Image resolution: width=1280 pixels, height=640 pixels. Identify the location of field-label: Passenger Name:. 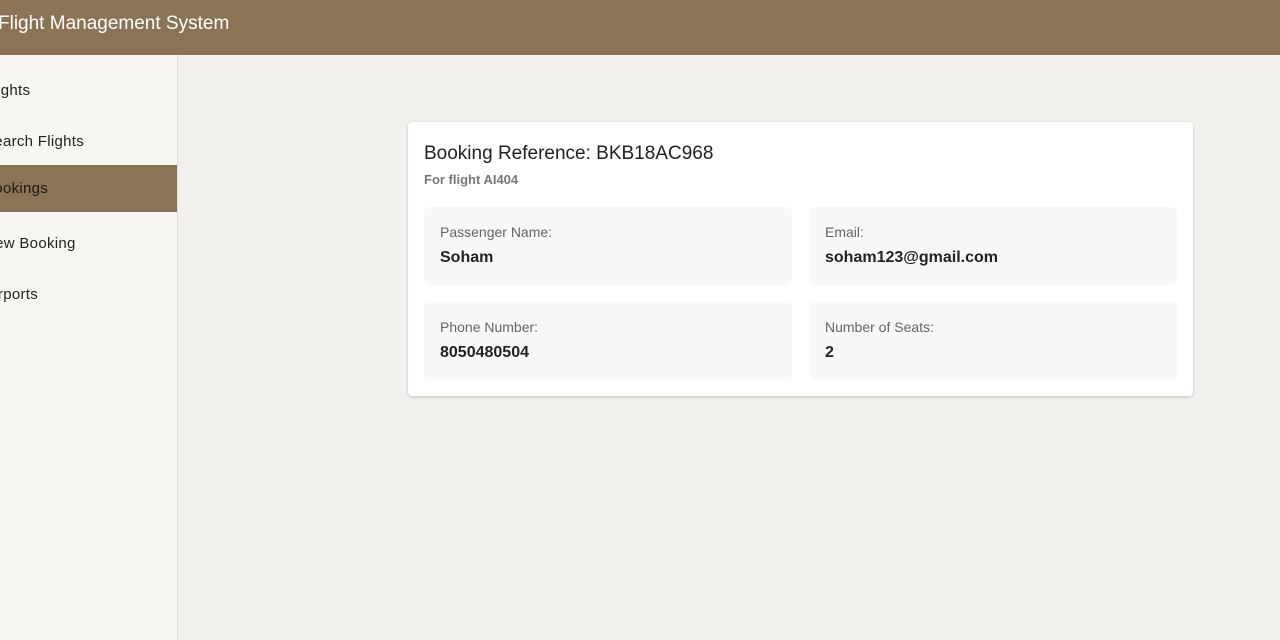
(496, 232).